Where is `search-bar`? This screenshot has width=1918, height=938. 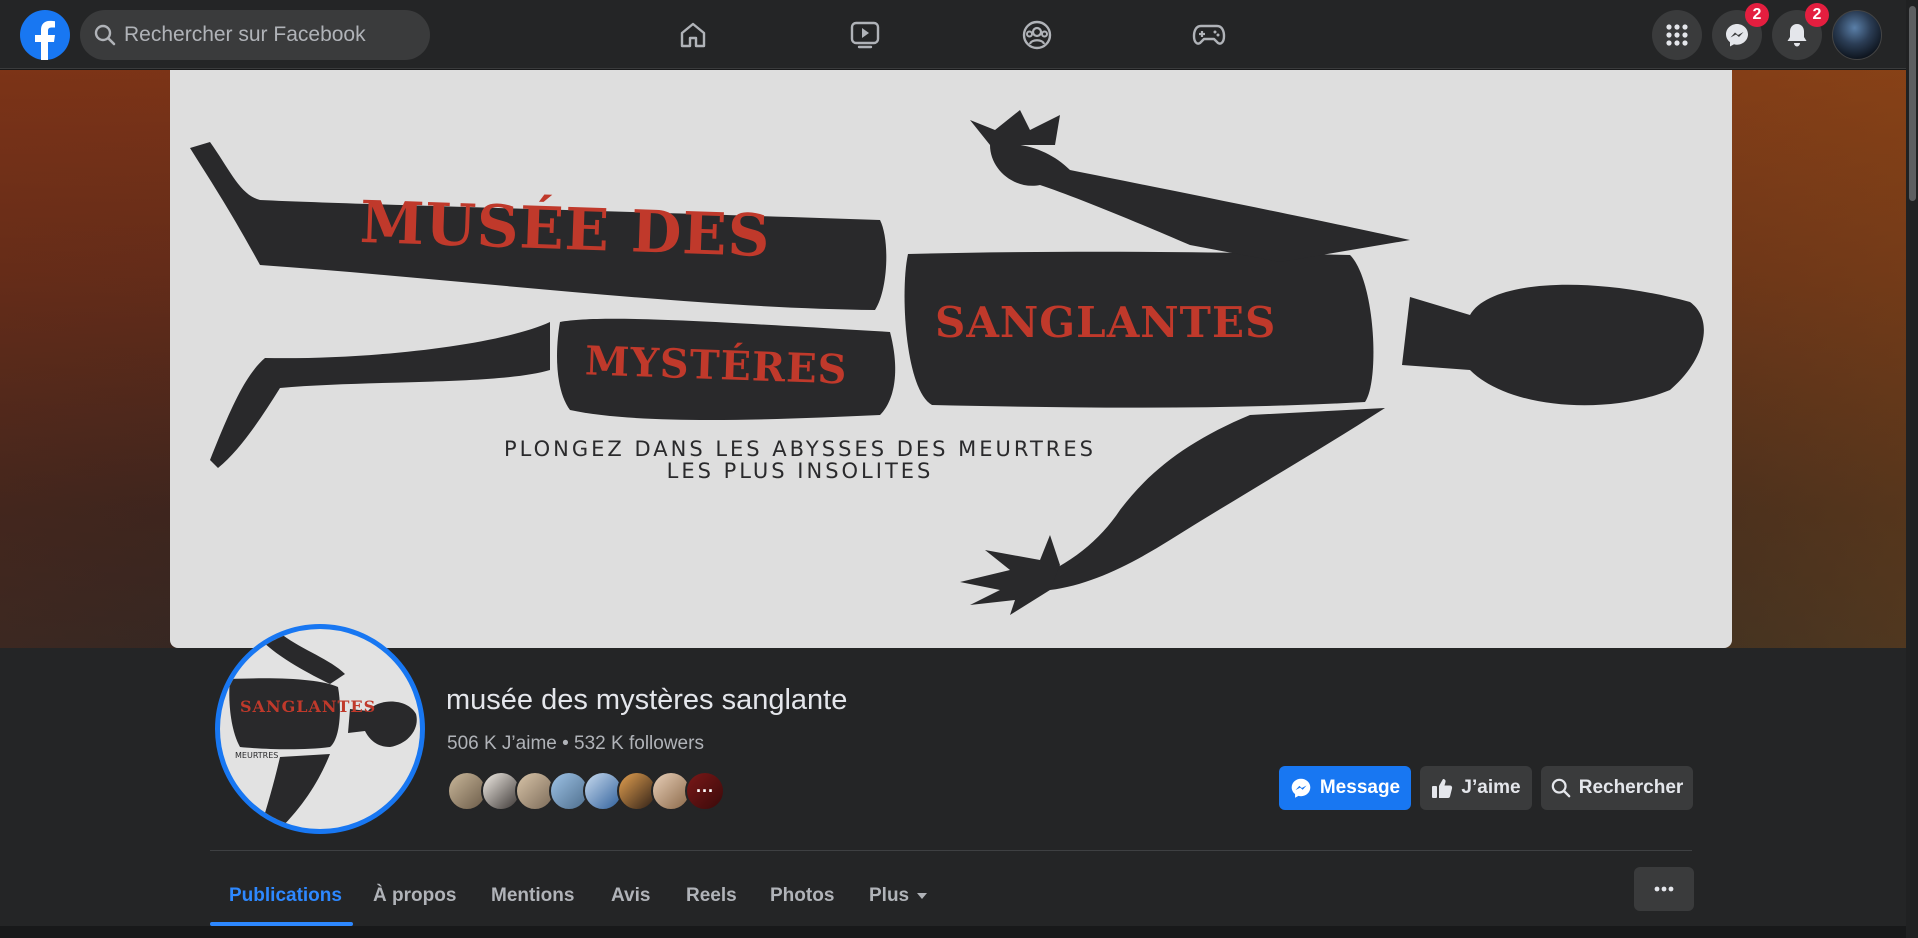 search-bar is located at coordinates (255, 35).